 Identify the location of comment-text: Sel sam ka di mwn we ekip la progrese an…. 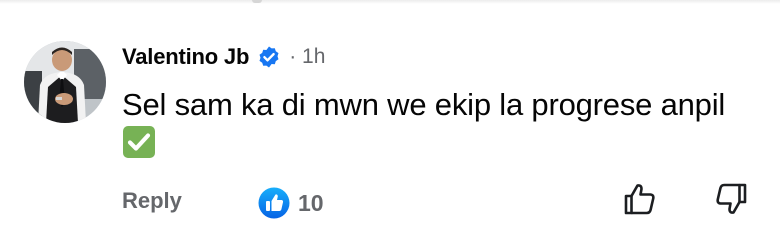
(424, 104).